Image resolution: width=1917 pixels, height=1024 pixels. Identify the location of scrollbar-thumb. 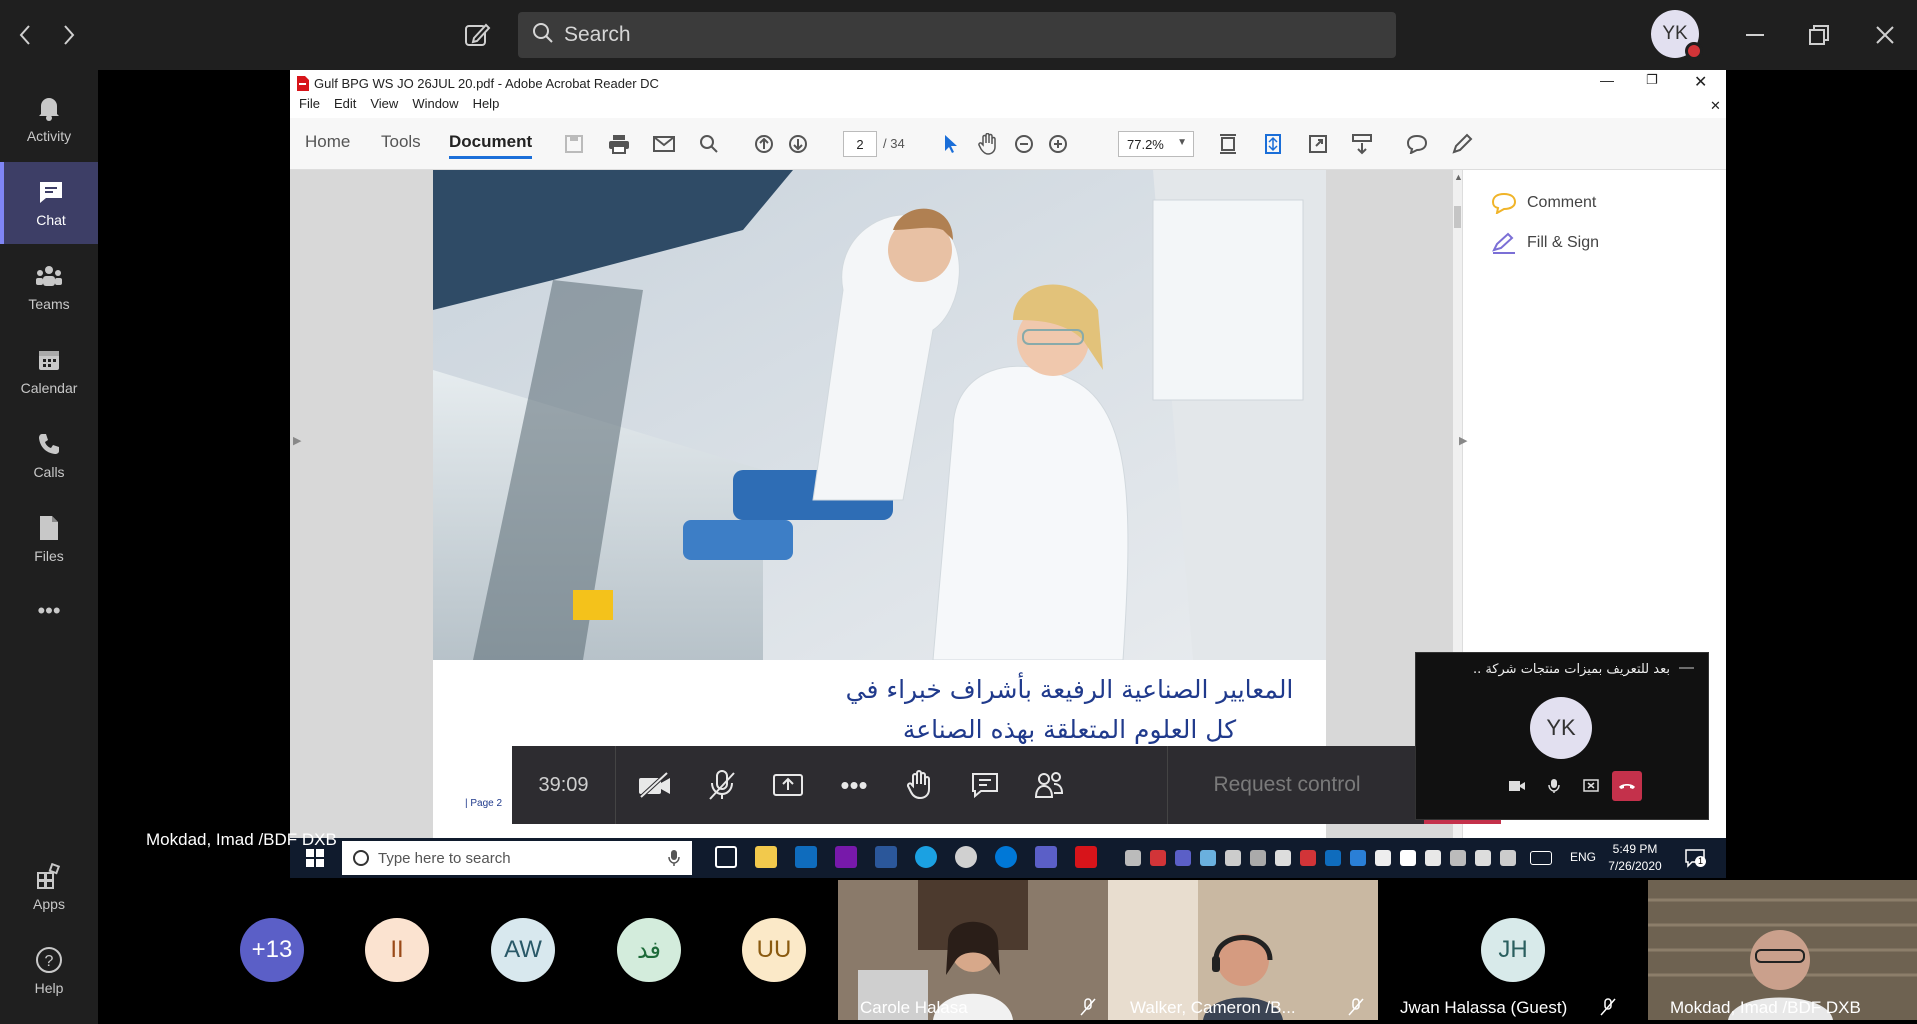
(1457, 217).